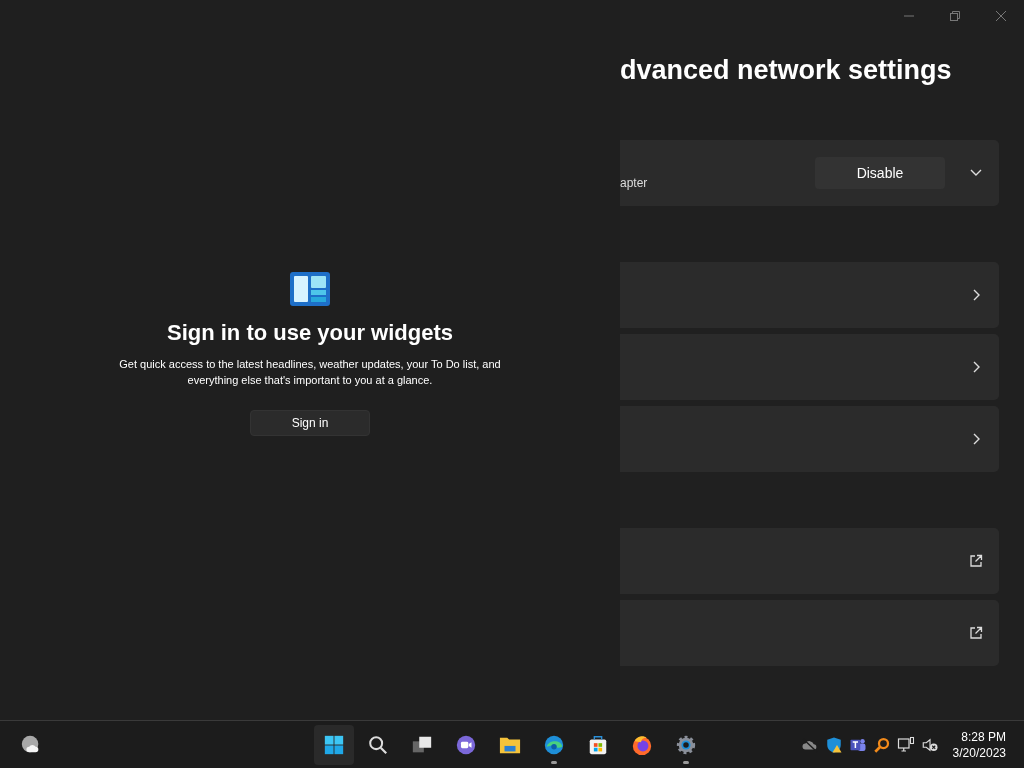 This screenshot has width=1024, height=768. What do you see at coordinates (378, 744) in the screenshot?
I see `search-icon` at bounding box center [378, 744].